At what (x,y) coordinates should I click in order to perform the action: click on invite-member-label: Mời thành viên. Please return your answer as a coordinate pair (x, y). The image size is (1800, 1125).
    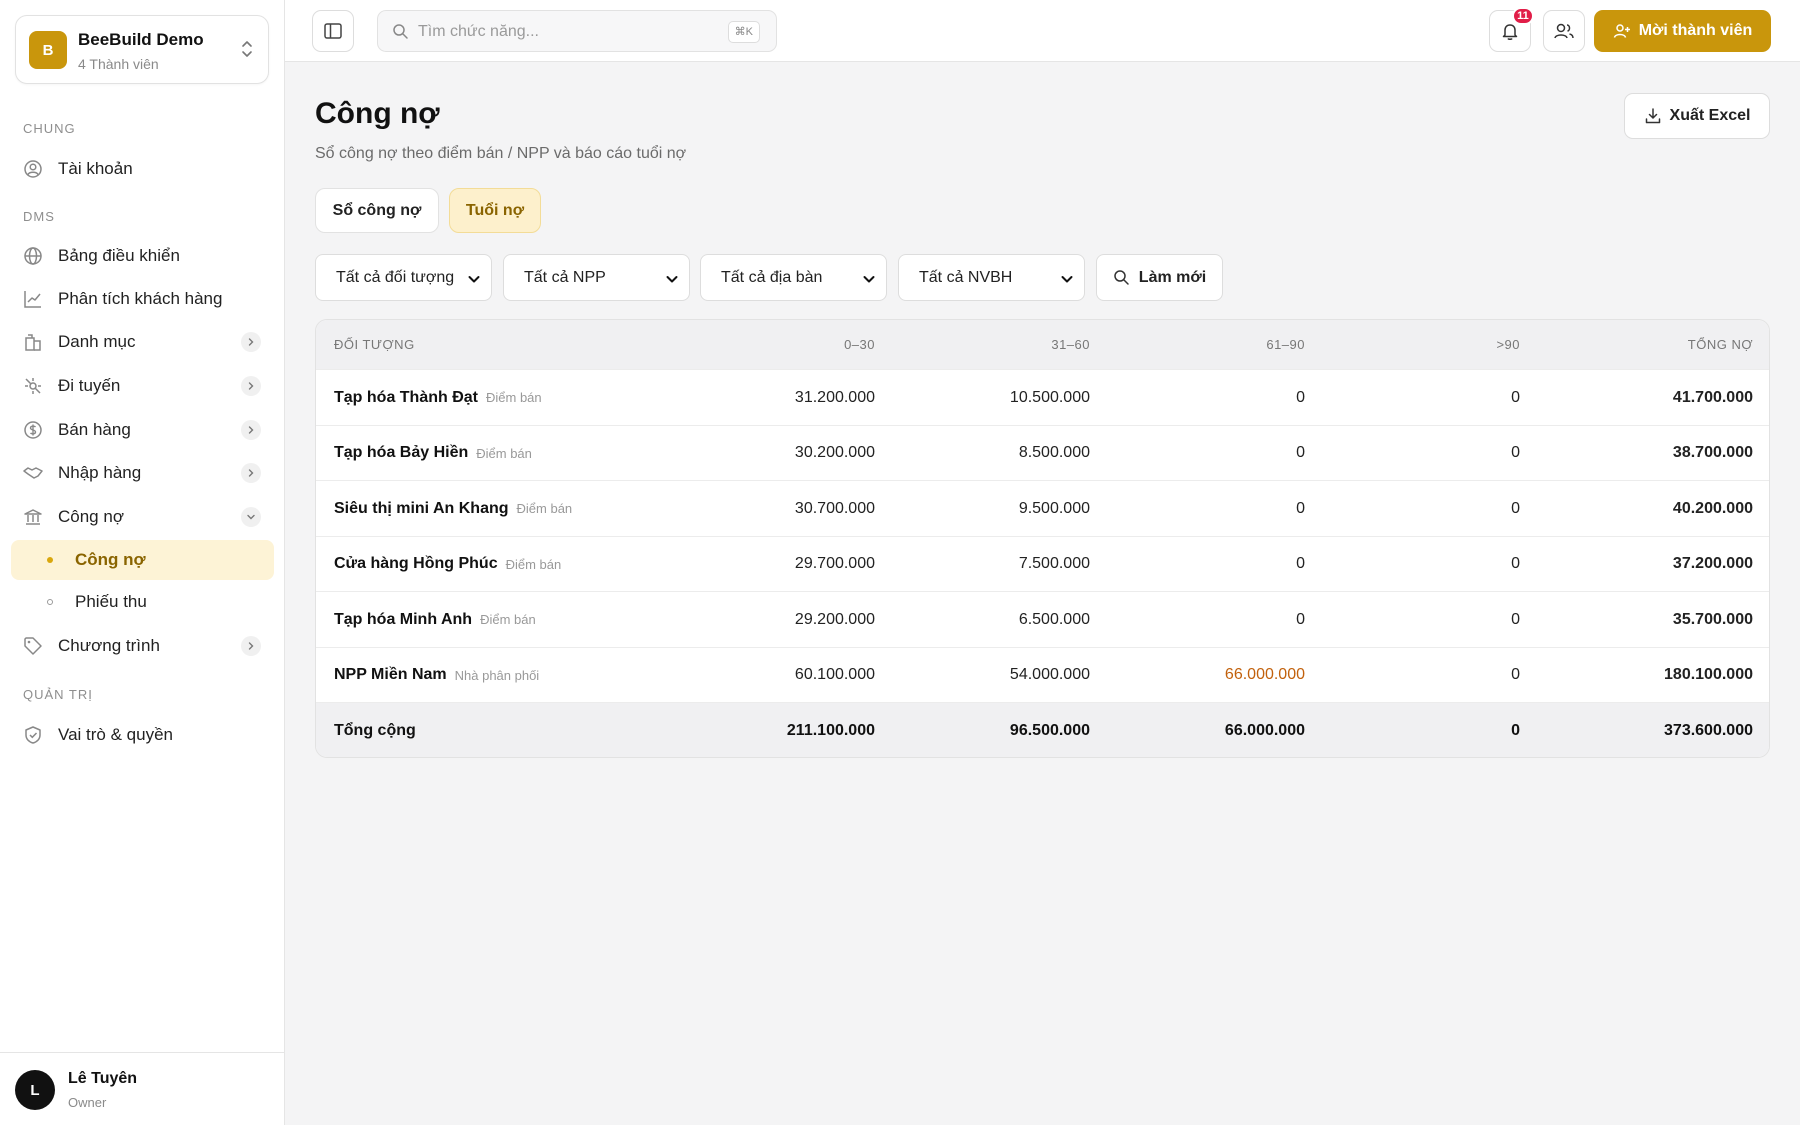
    Looking at the image, I should click on (1695, 30).